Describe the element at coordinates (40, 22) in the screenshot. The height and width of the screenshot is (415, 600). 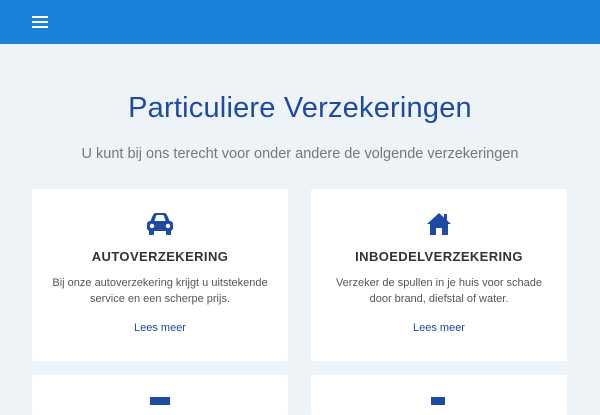
I see `hamburger-menu-icon` at that location.